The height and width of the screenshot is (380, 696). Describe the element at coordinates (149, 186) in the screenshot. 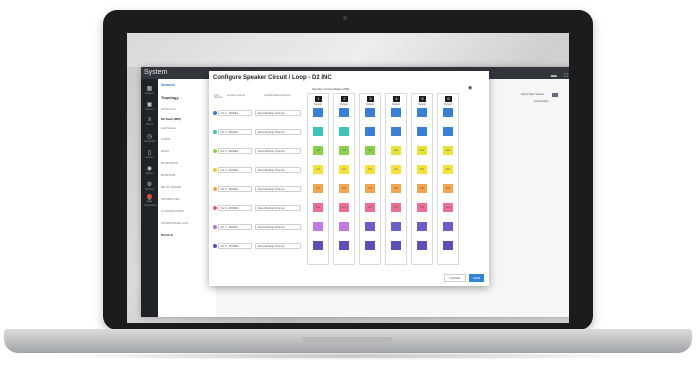

I see `rail-item-settings: ⚙ Settings` at that location.